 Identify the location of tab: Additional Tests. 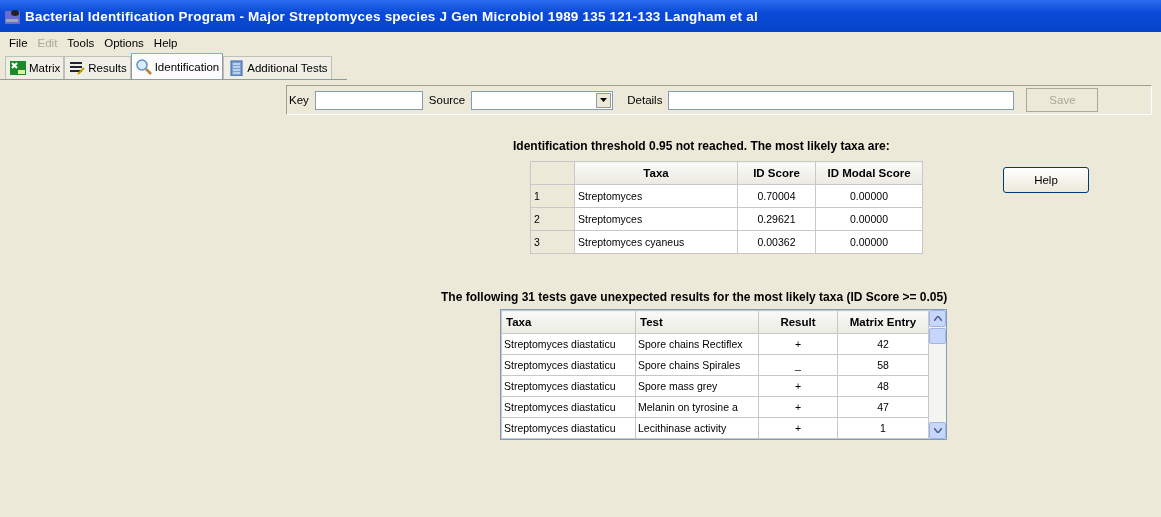
(277, 67).